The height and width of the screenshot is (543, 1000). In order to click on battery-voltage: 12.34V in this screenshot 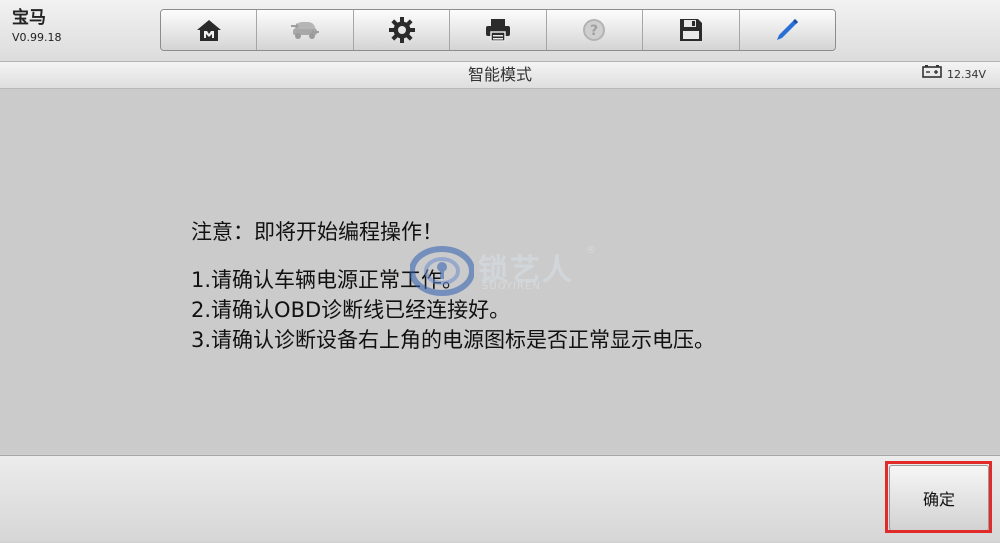, I will do `click(966, 74)`.